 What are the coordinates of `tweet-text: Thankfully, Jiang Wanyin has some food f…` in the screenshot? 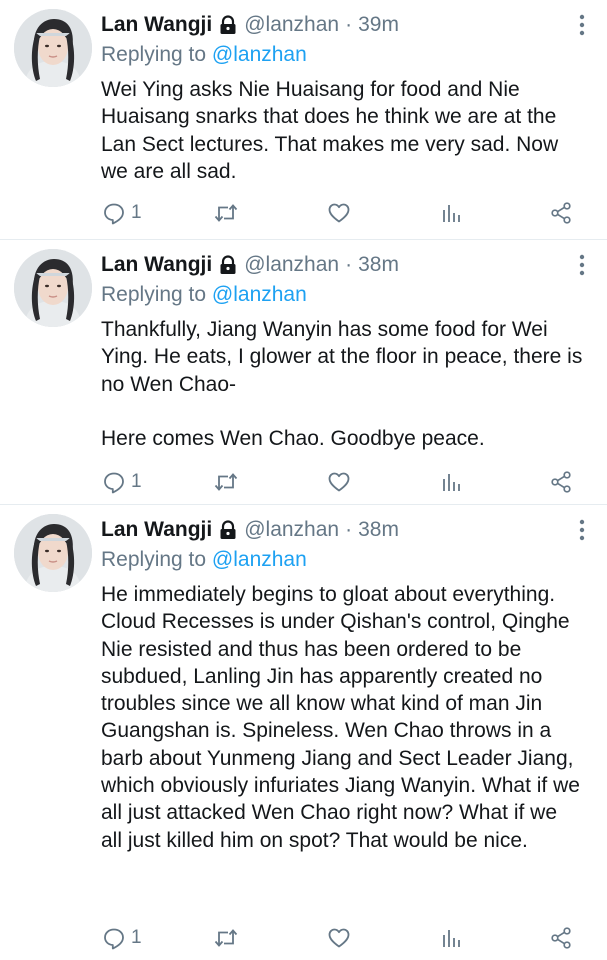 It's located at (342, 384).